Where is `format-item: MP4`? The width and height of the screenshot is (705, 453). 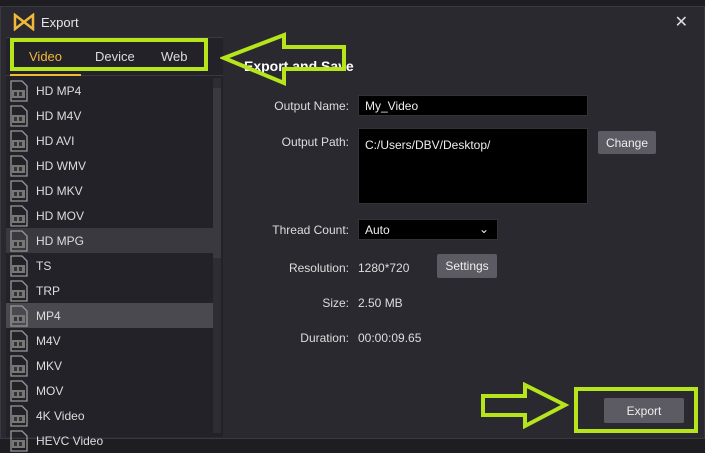 format-item: MP4 is located at coordinates (109, 315).